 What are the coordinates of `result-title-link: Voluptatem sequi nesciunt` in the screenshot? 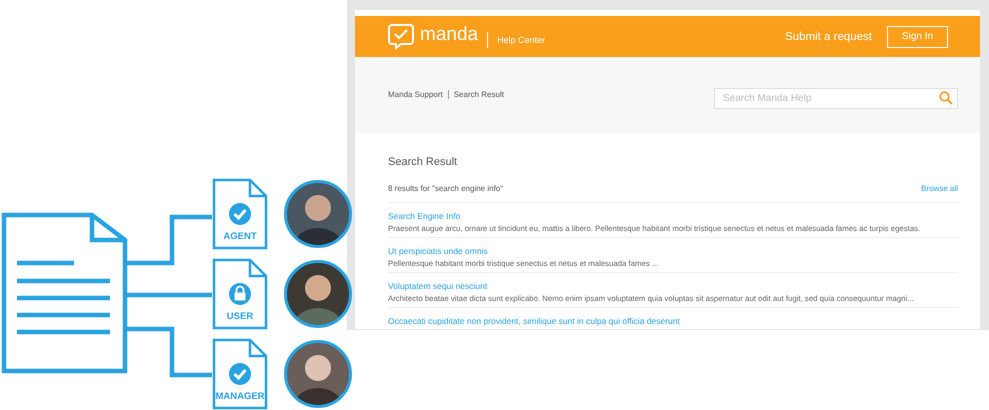 It's located at (438, 286).